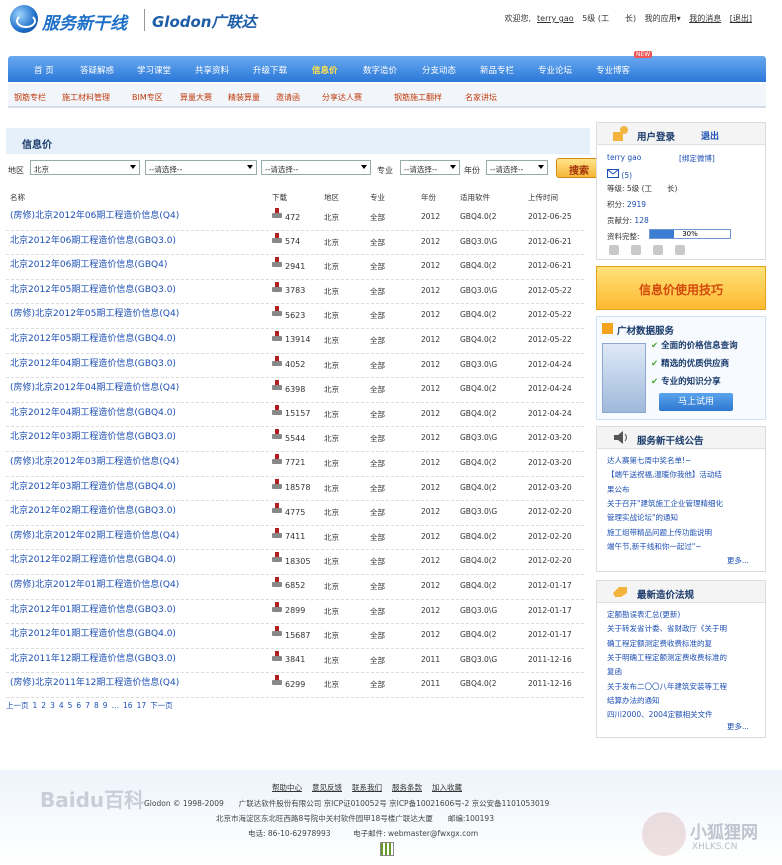 This screenshot has width=782, height=865. What do you see at coordinates (105, 705) in the screenshot?
I see `page-link: 9` at bounding box center [105, 705].